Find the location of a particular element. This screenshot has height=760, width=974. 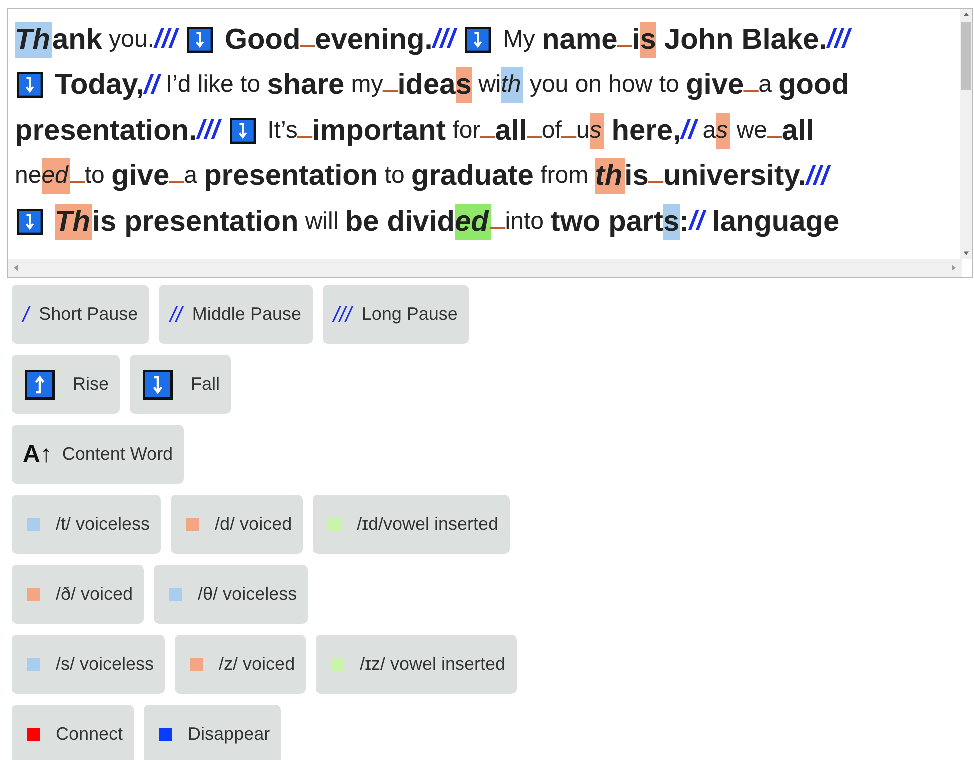

pause-symbol: / is located at coordinates (26, 315).